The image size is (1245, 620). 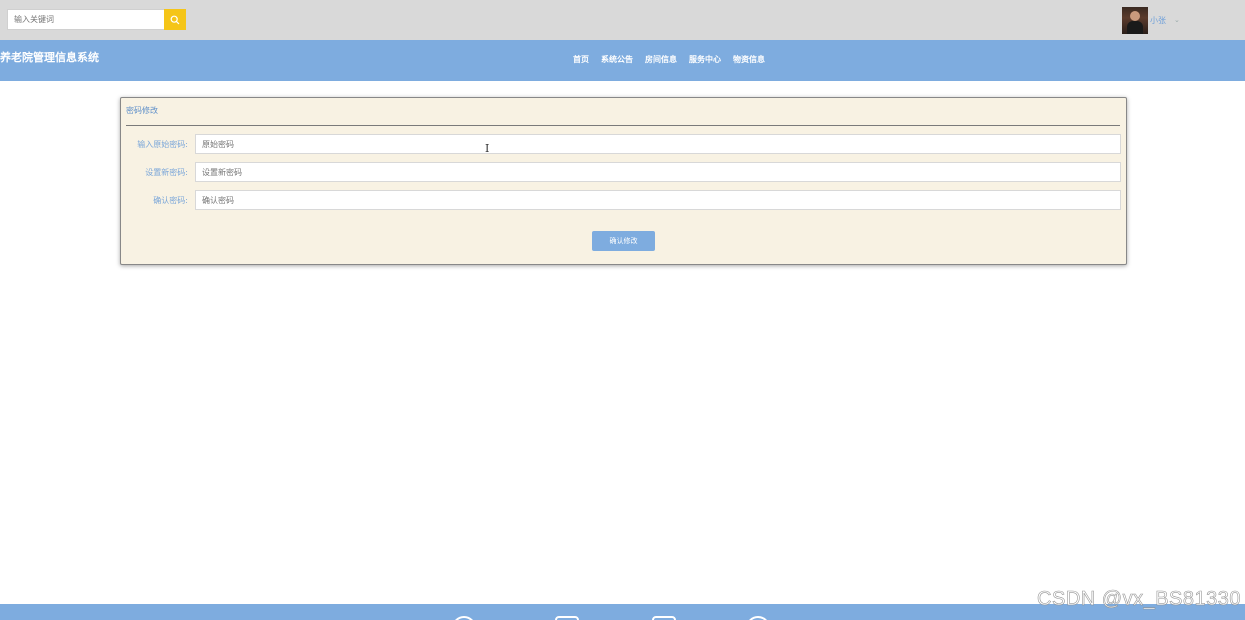 I want to click on nav-bar: 养老院管理信息系统 首页 系统公告 房间信息 服务中心 物资信息, so click(x=622, y=60).